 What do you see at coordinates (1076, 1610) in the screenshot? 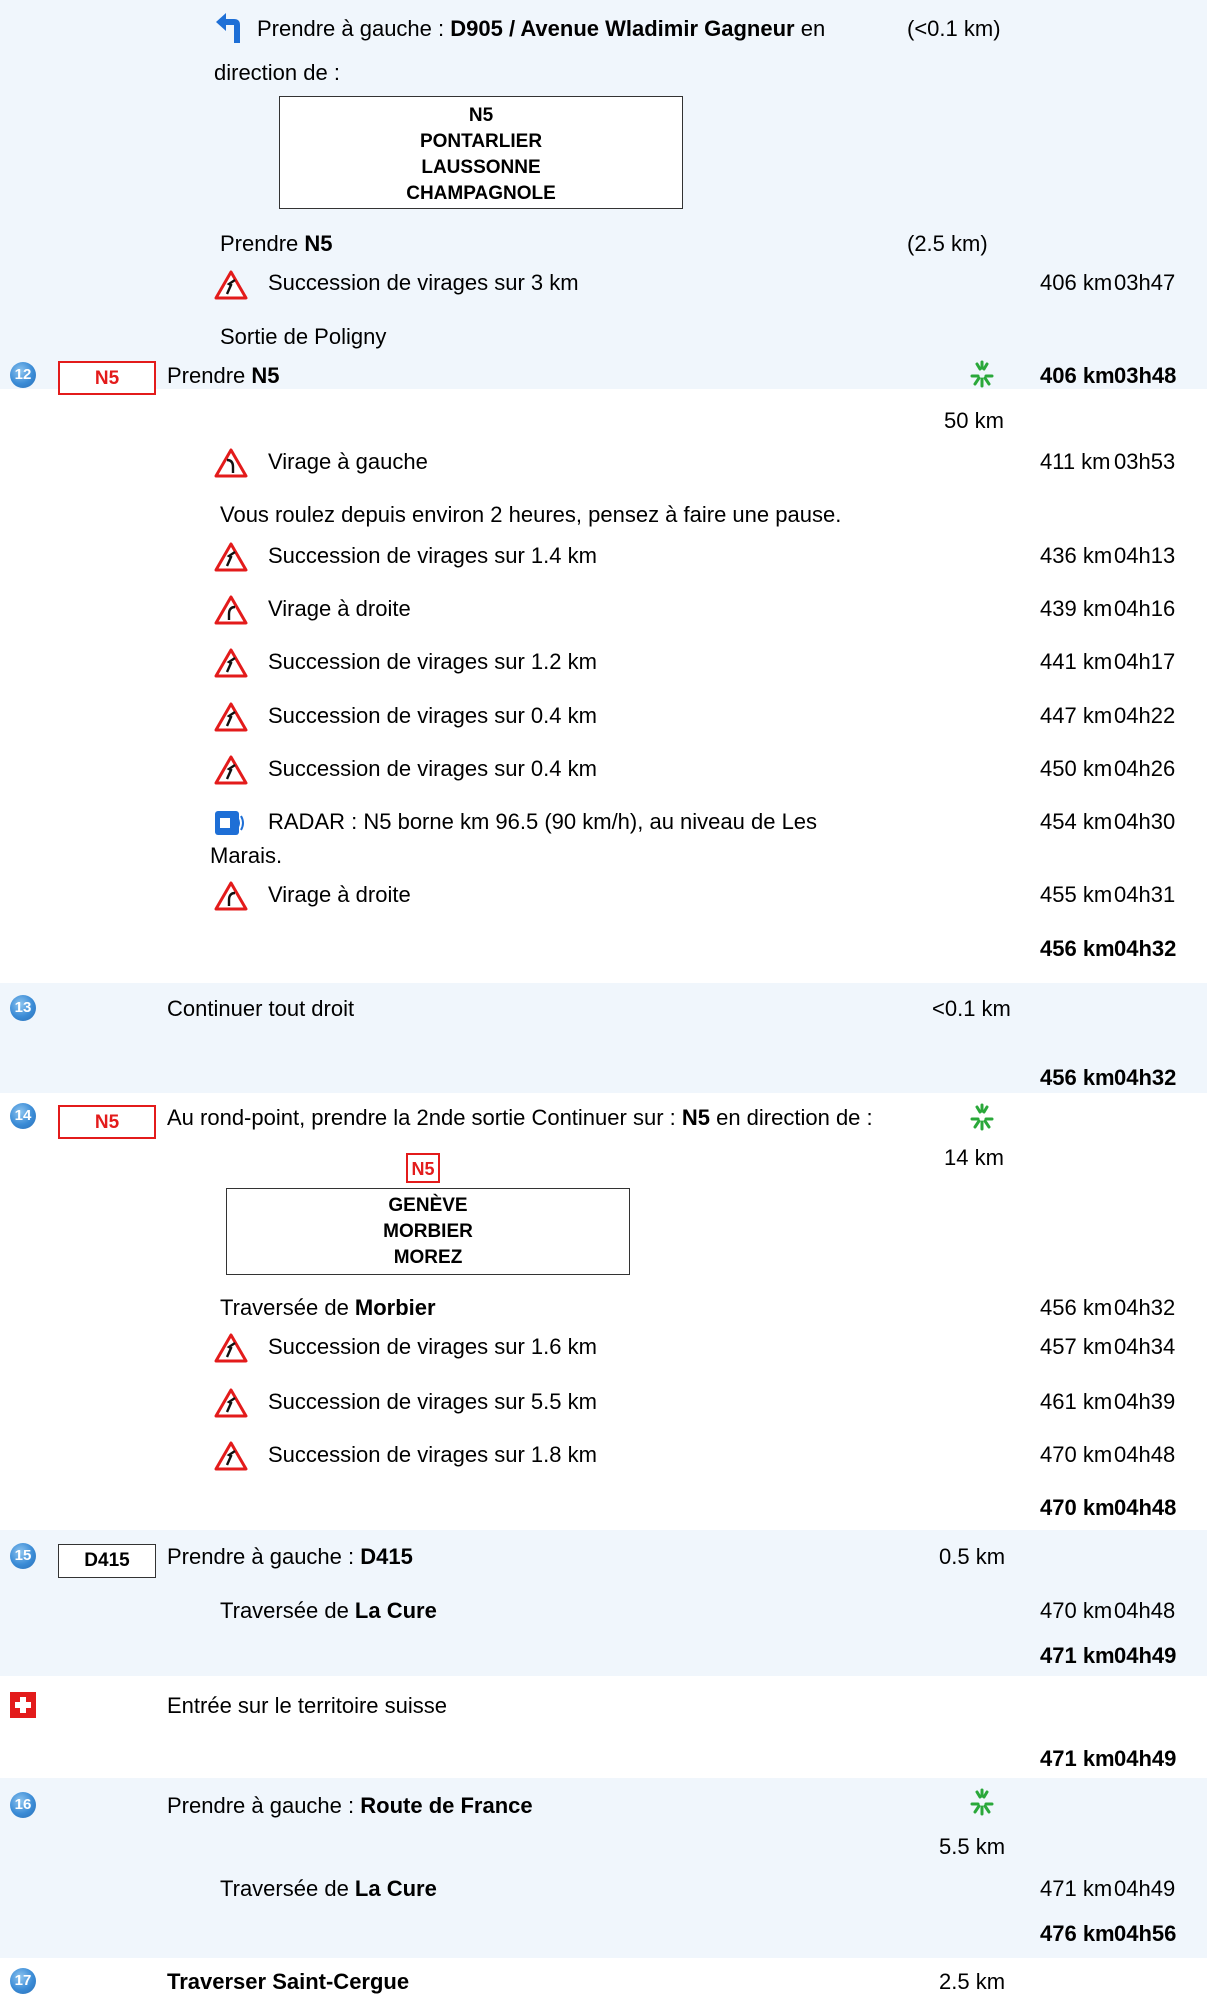
I see `crossing-km: 470 km` at bounding box center [1076, 1610].